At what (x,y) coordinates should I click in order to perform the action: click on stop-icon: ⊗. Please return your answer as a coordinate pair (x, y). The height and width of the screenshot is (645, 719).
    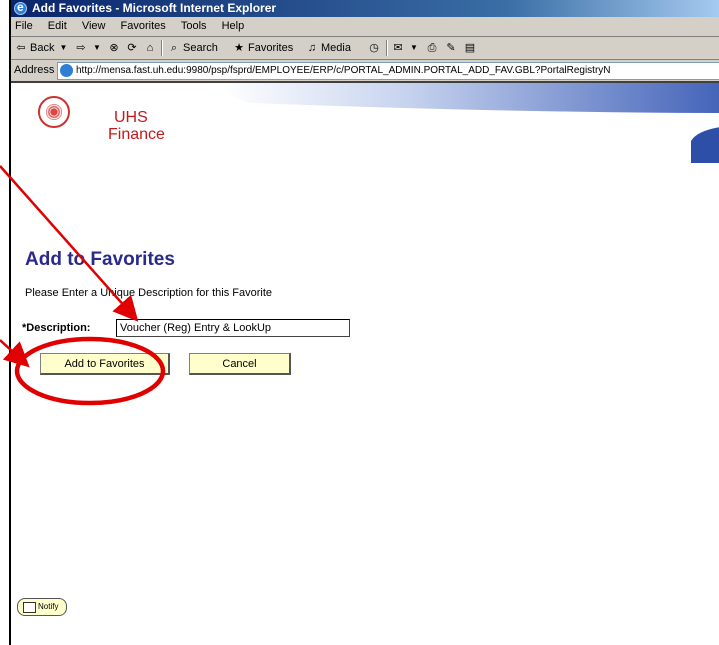
    Looking at the image, I should click on (114, 48).